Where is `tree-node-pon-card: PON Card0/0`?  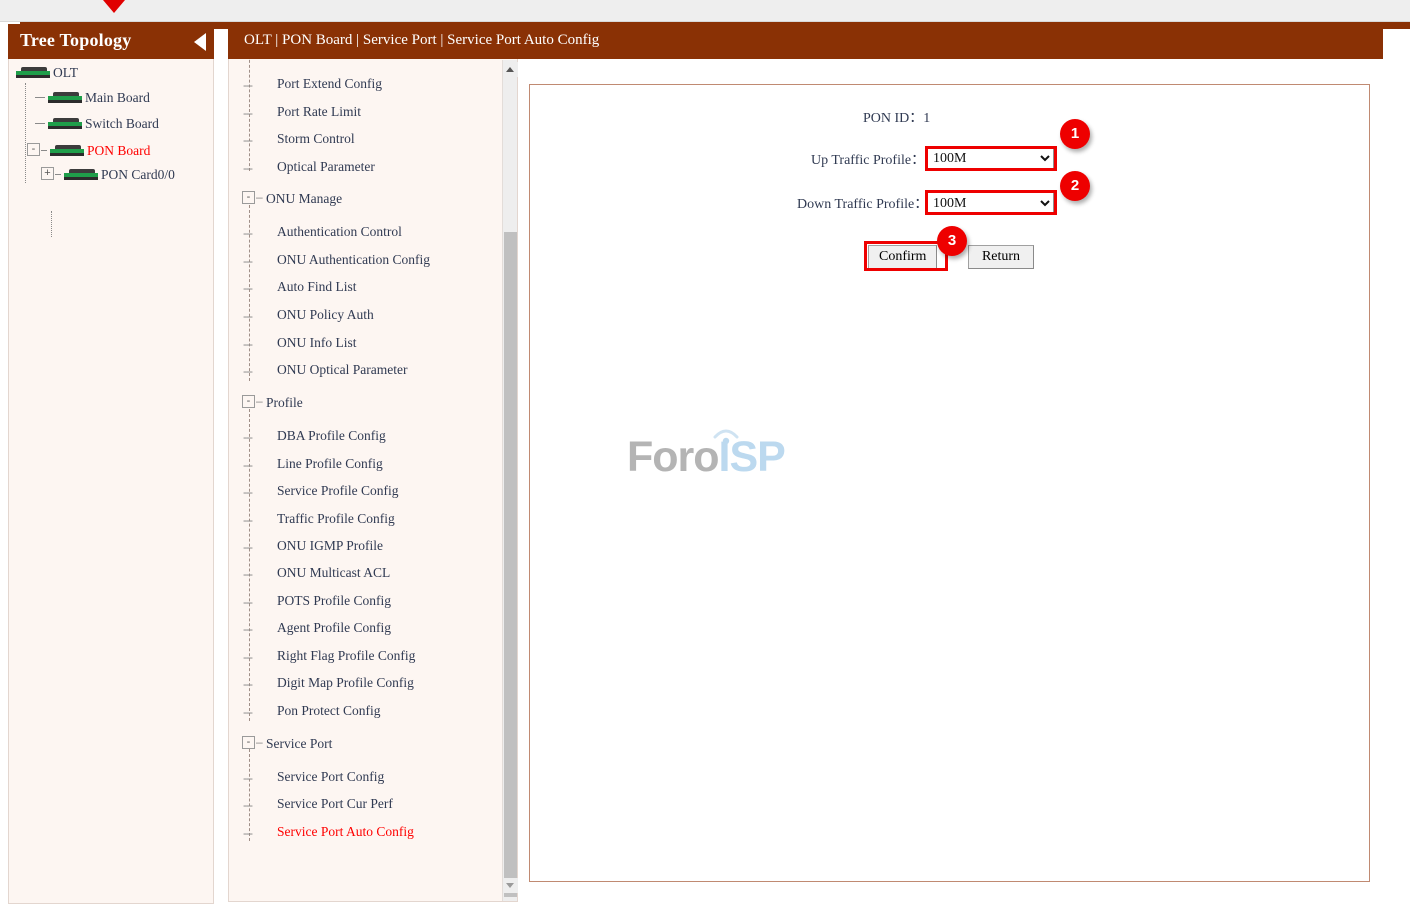 tree-node-pon-card: PON Card0/0 is located at coordinates (119, 175).